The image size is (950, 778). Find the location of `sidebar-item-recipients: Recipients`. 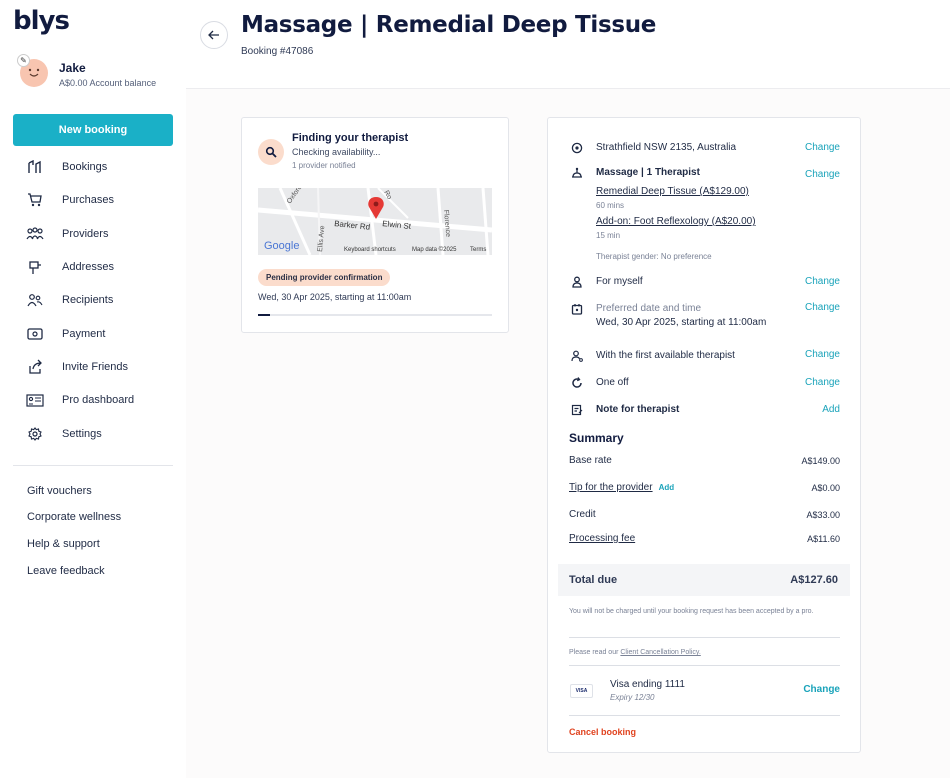

sidebar-item-recipients: Recipients is located at coordinates (101, 300).